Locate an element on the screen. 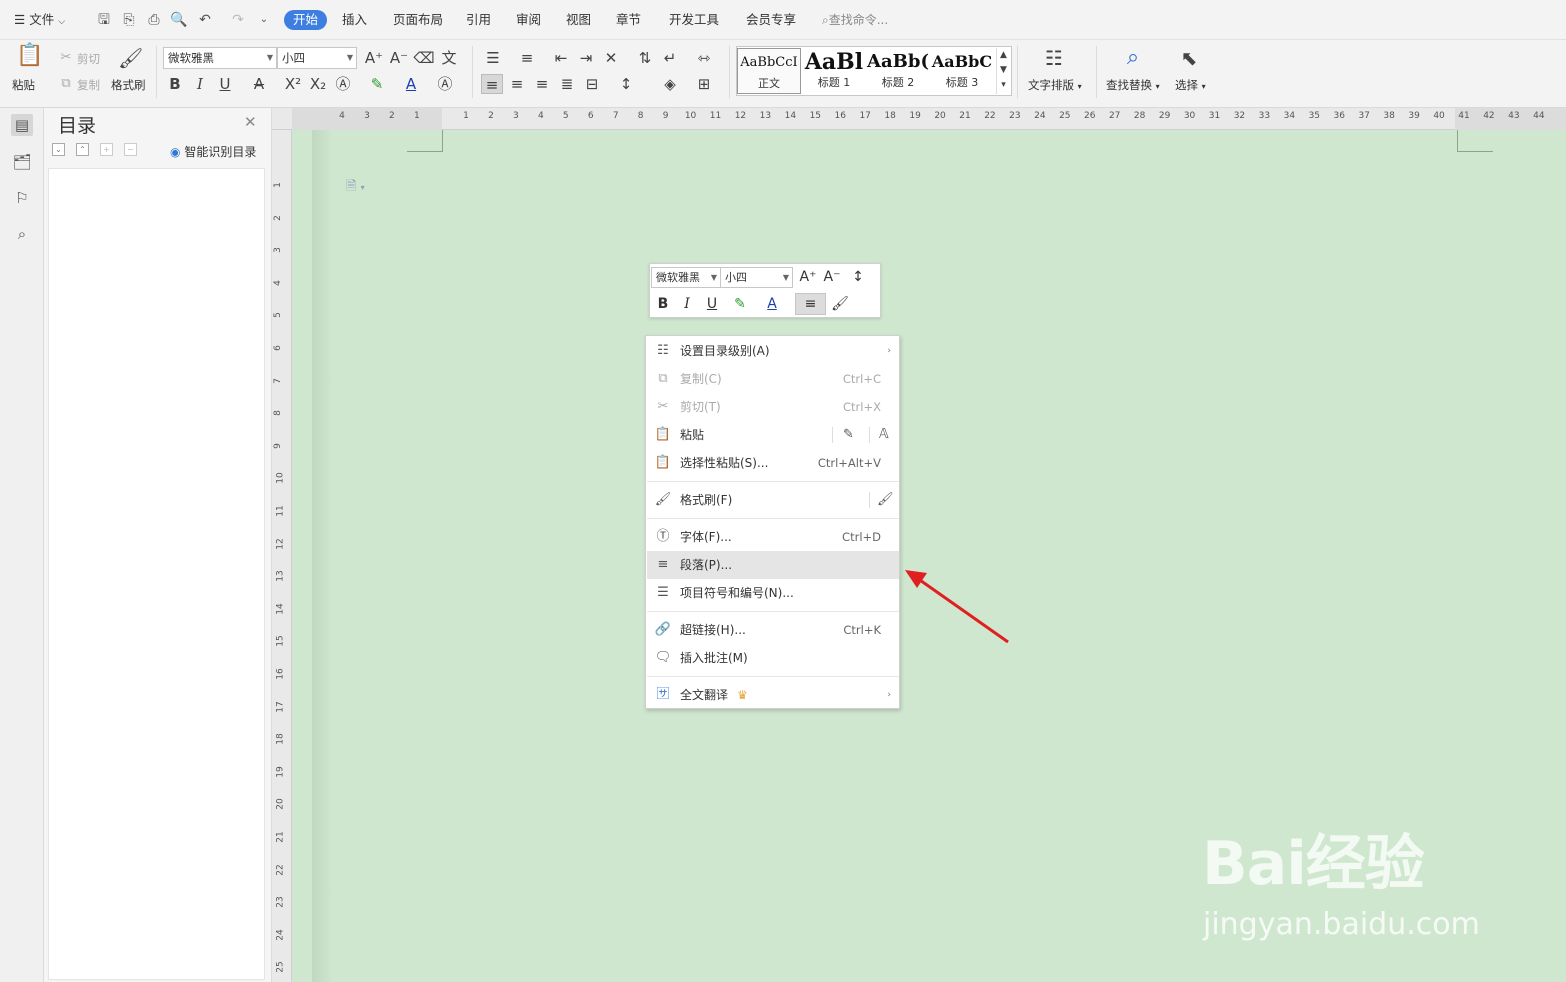 The width and height of the screenshot is (1566, 982). format-painter-lock-icon: 🖌 is located at coordinates (885, 500).